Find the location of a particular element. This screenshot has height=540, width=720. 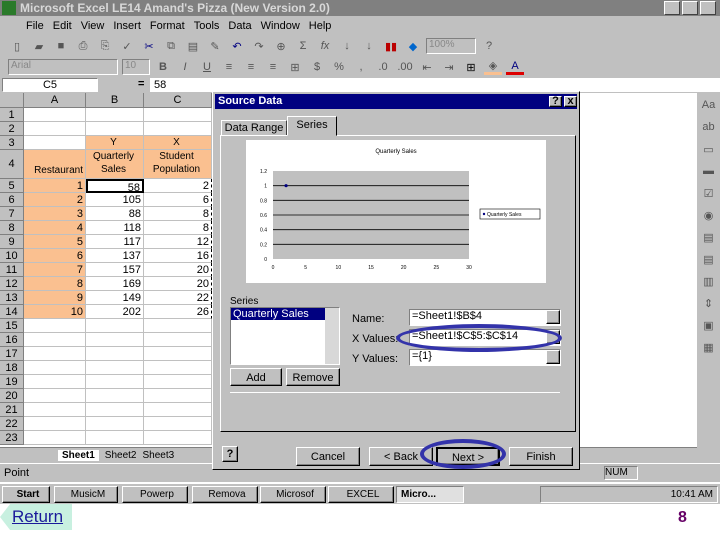

textbox-icon: Aa is located at coordinates (709, 105).